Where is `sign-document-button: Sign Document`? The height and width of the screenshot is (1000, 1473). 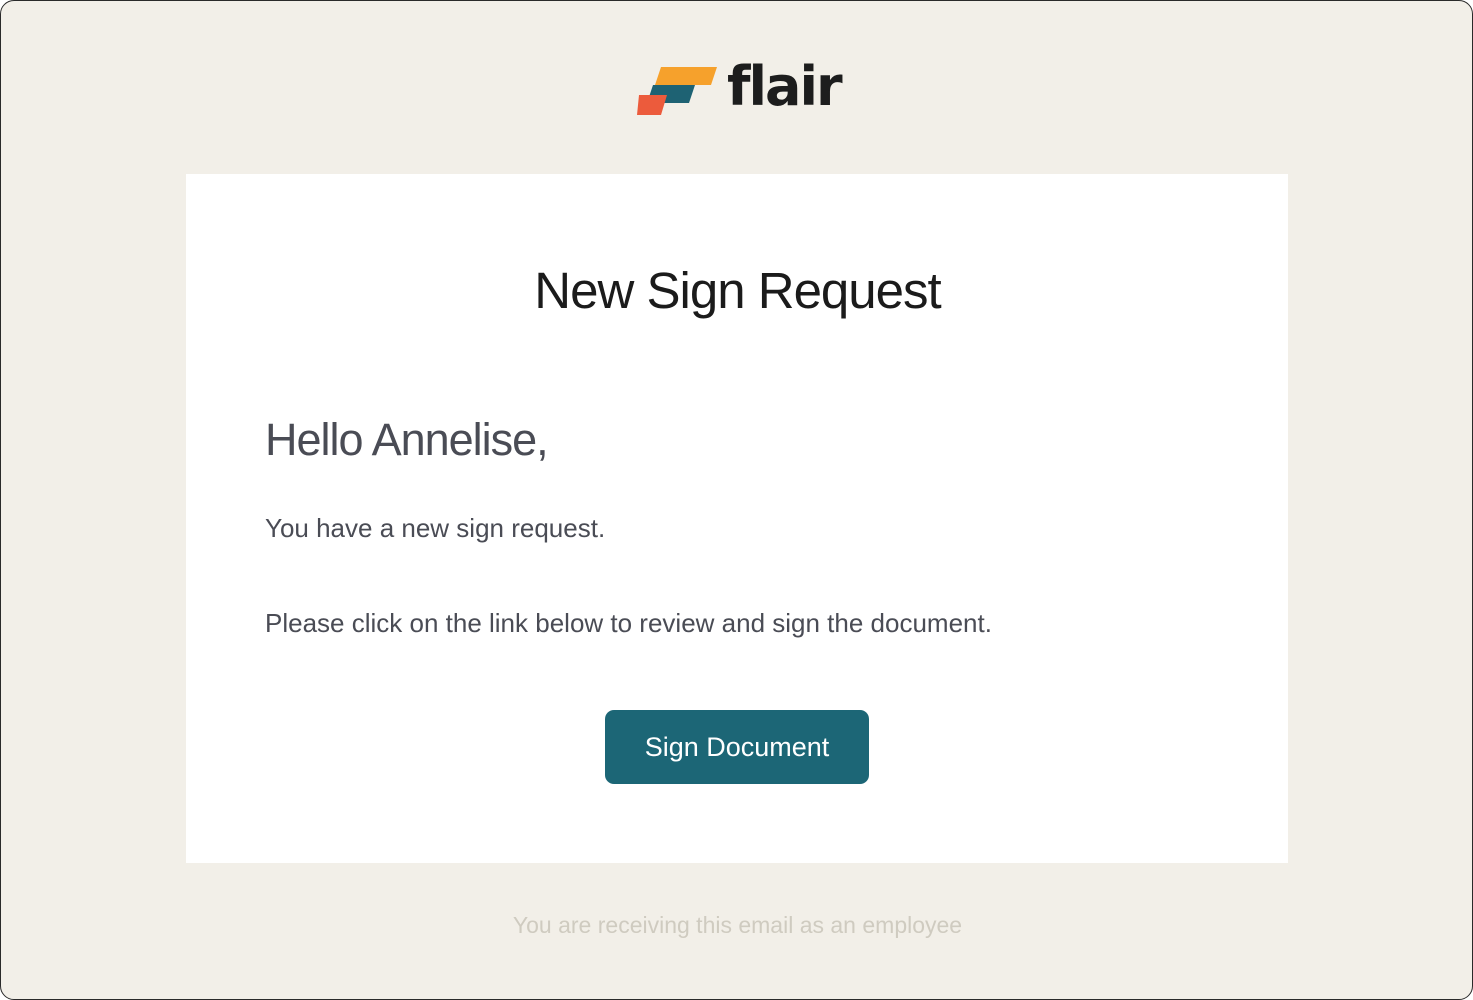 sign-document-button: Sign Document is located at coordinates (737, 747).